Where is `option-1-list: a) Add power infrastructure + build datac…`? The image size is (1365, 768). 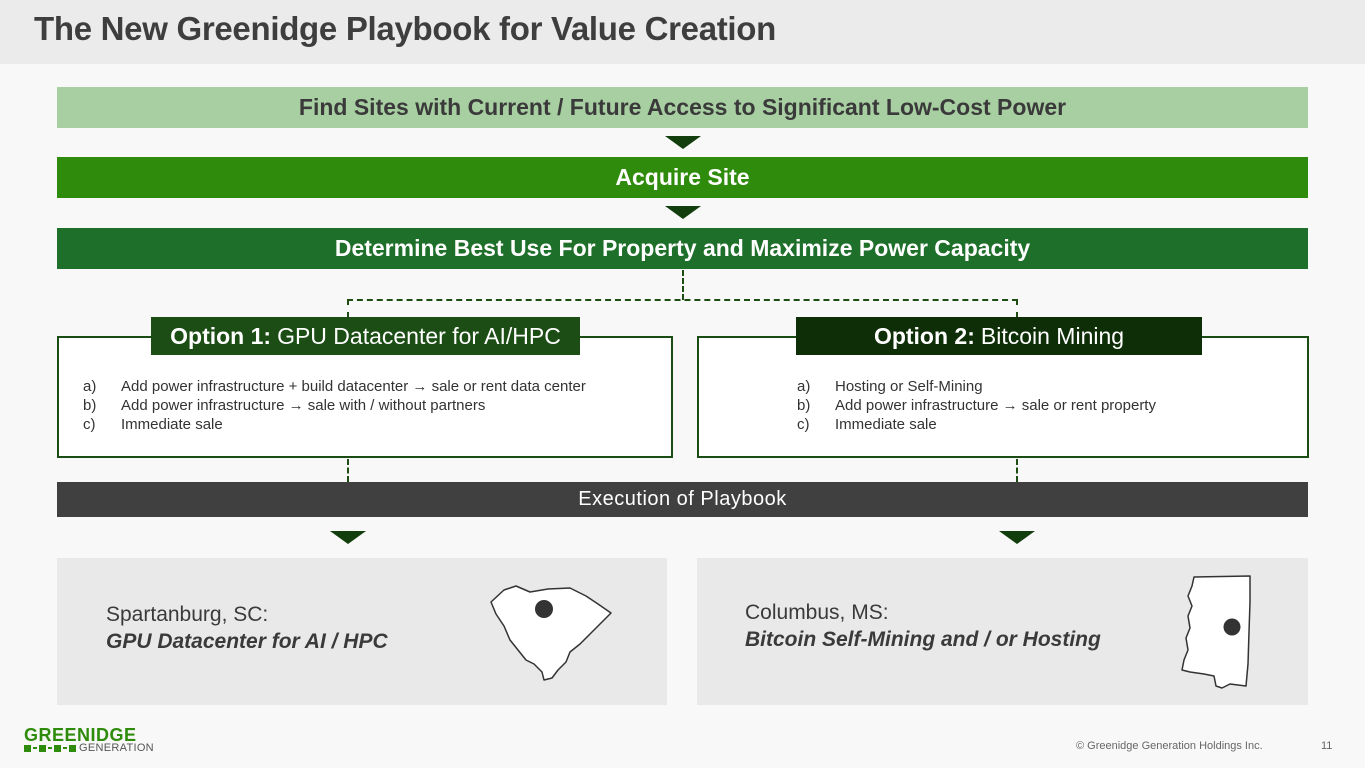 option-1-list: a) Add power infrastructure + build datac… is located at coordinates (334, 405).